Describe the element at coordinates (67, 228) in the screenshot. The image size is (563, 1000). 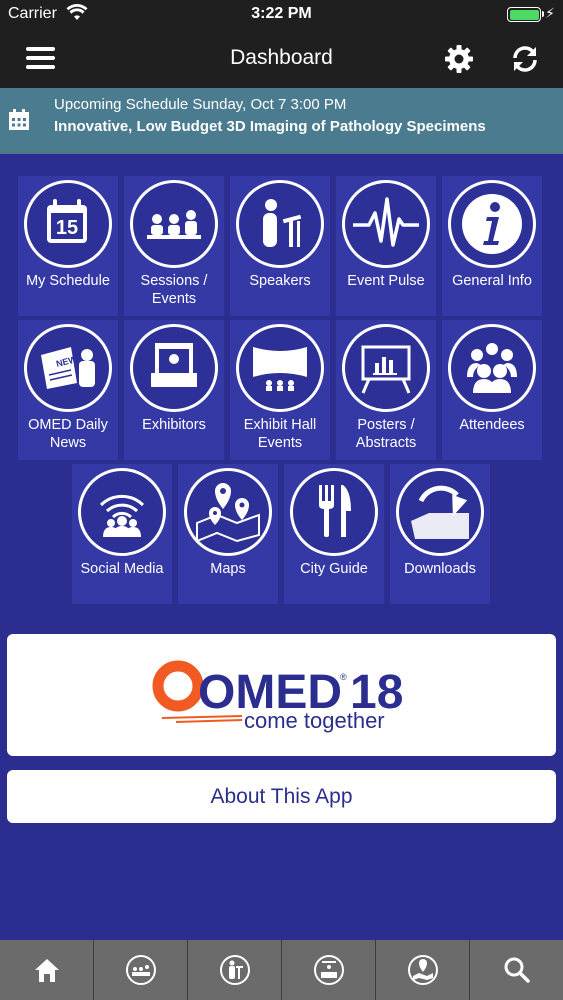
I see `svg-text: 15` at that location.